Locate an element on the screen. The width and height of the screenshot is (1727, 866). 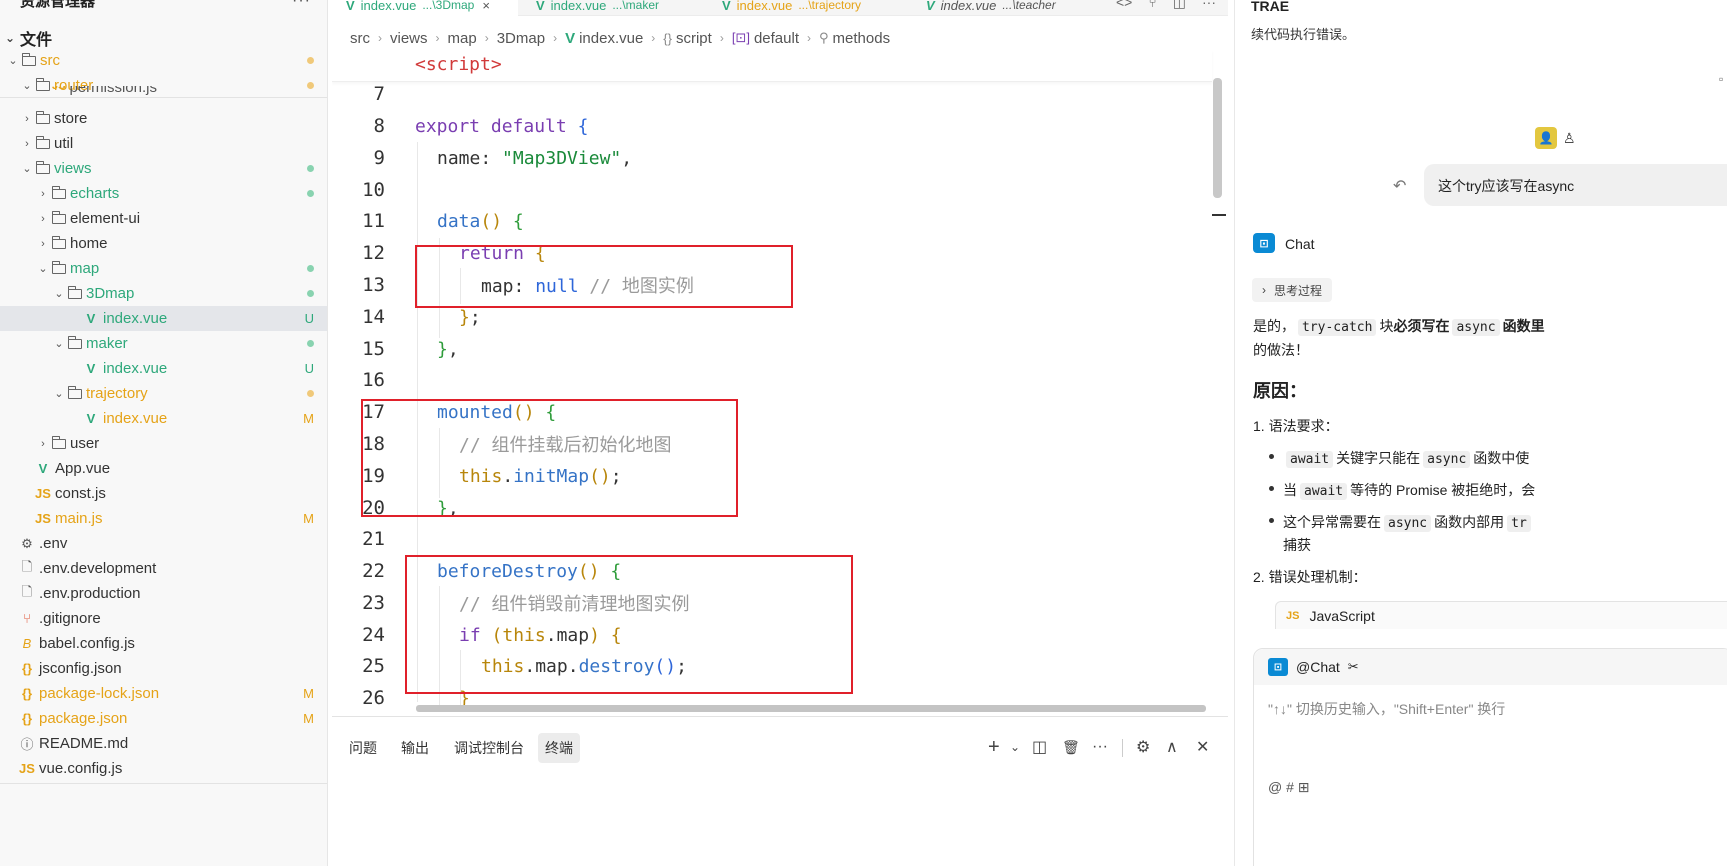
tools-icon: ✂ is located at coordinates (1353, 667).